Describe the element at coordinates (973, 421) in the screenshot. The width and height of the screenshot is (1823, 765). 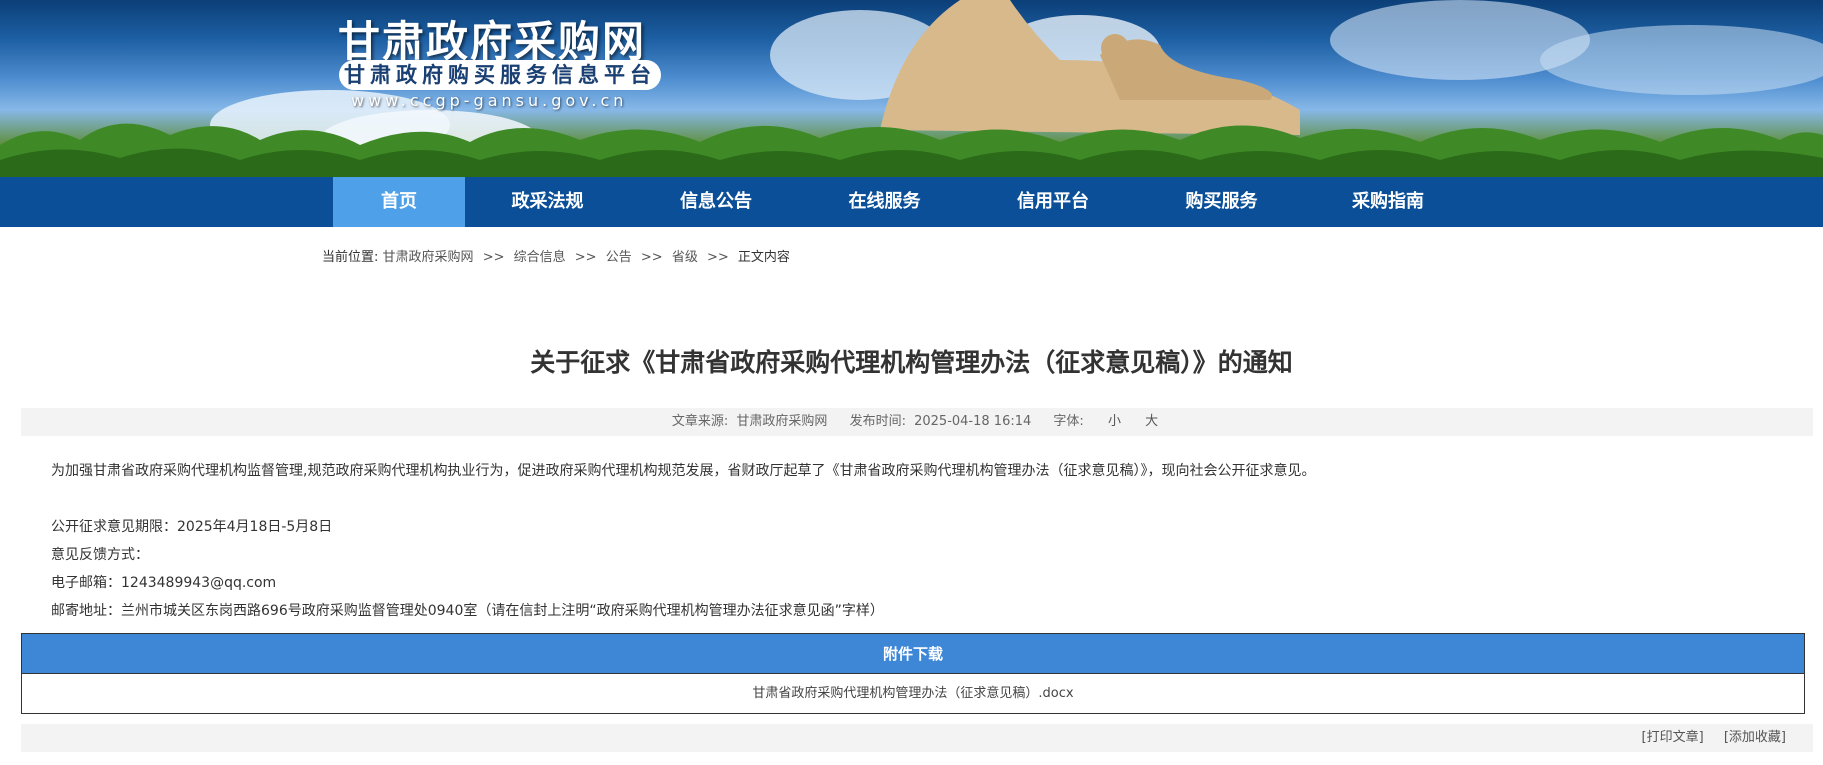
I see `publish-time: 2025-04-18 16:14` at that location.